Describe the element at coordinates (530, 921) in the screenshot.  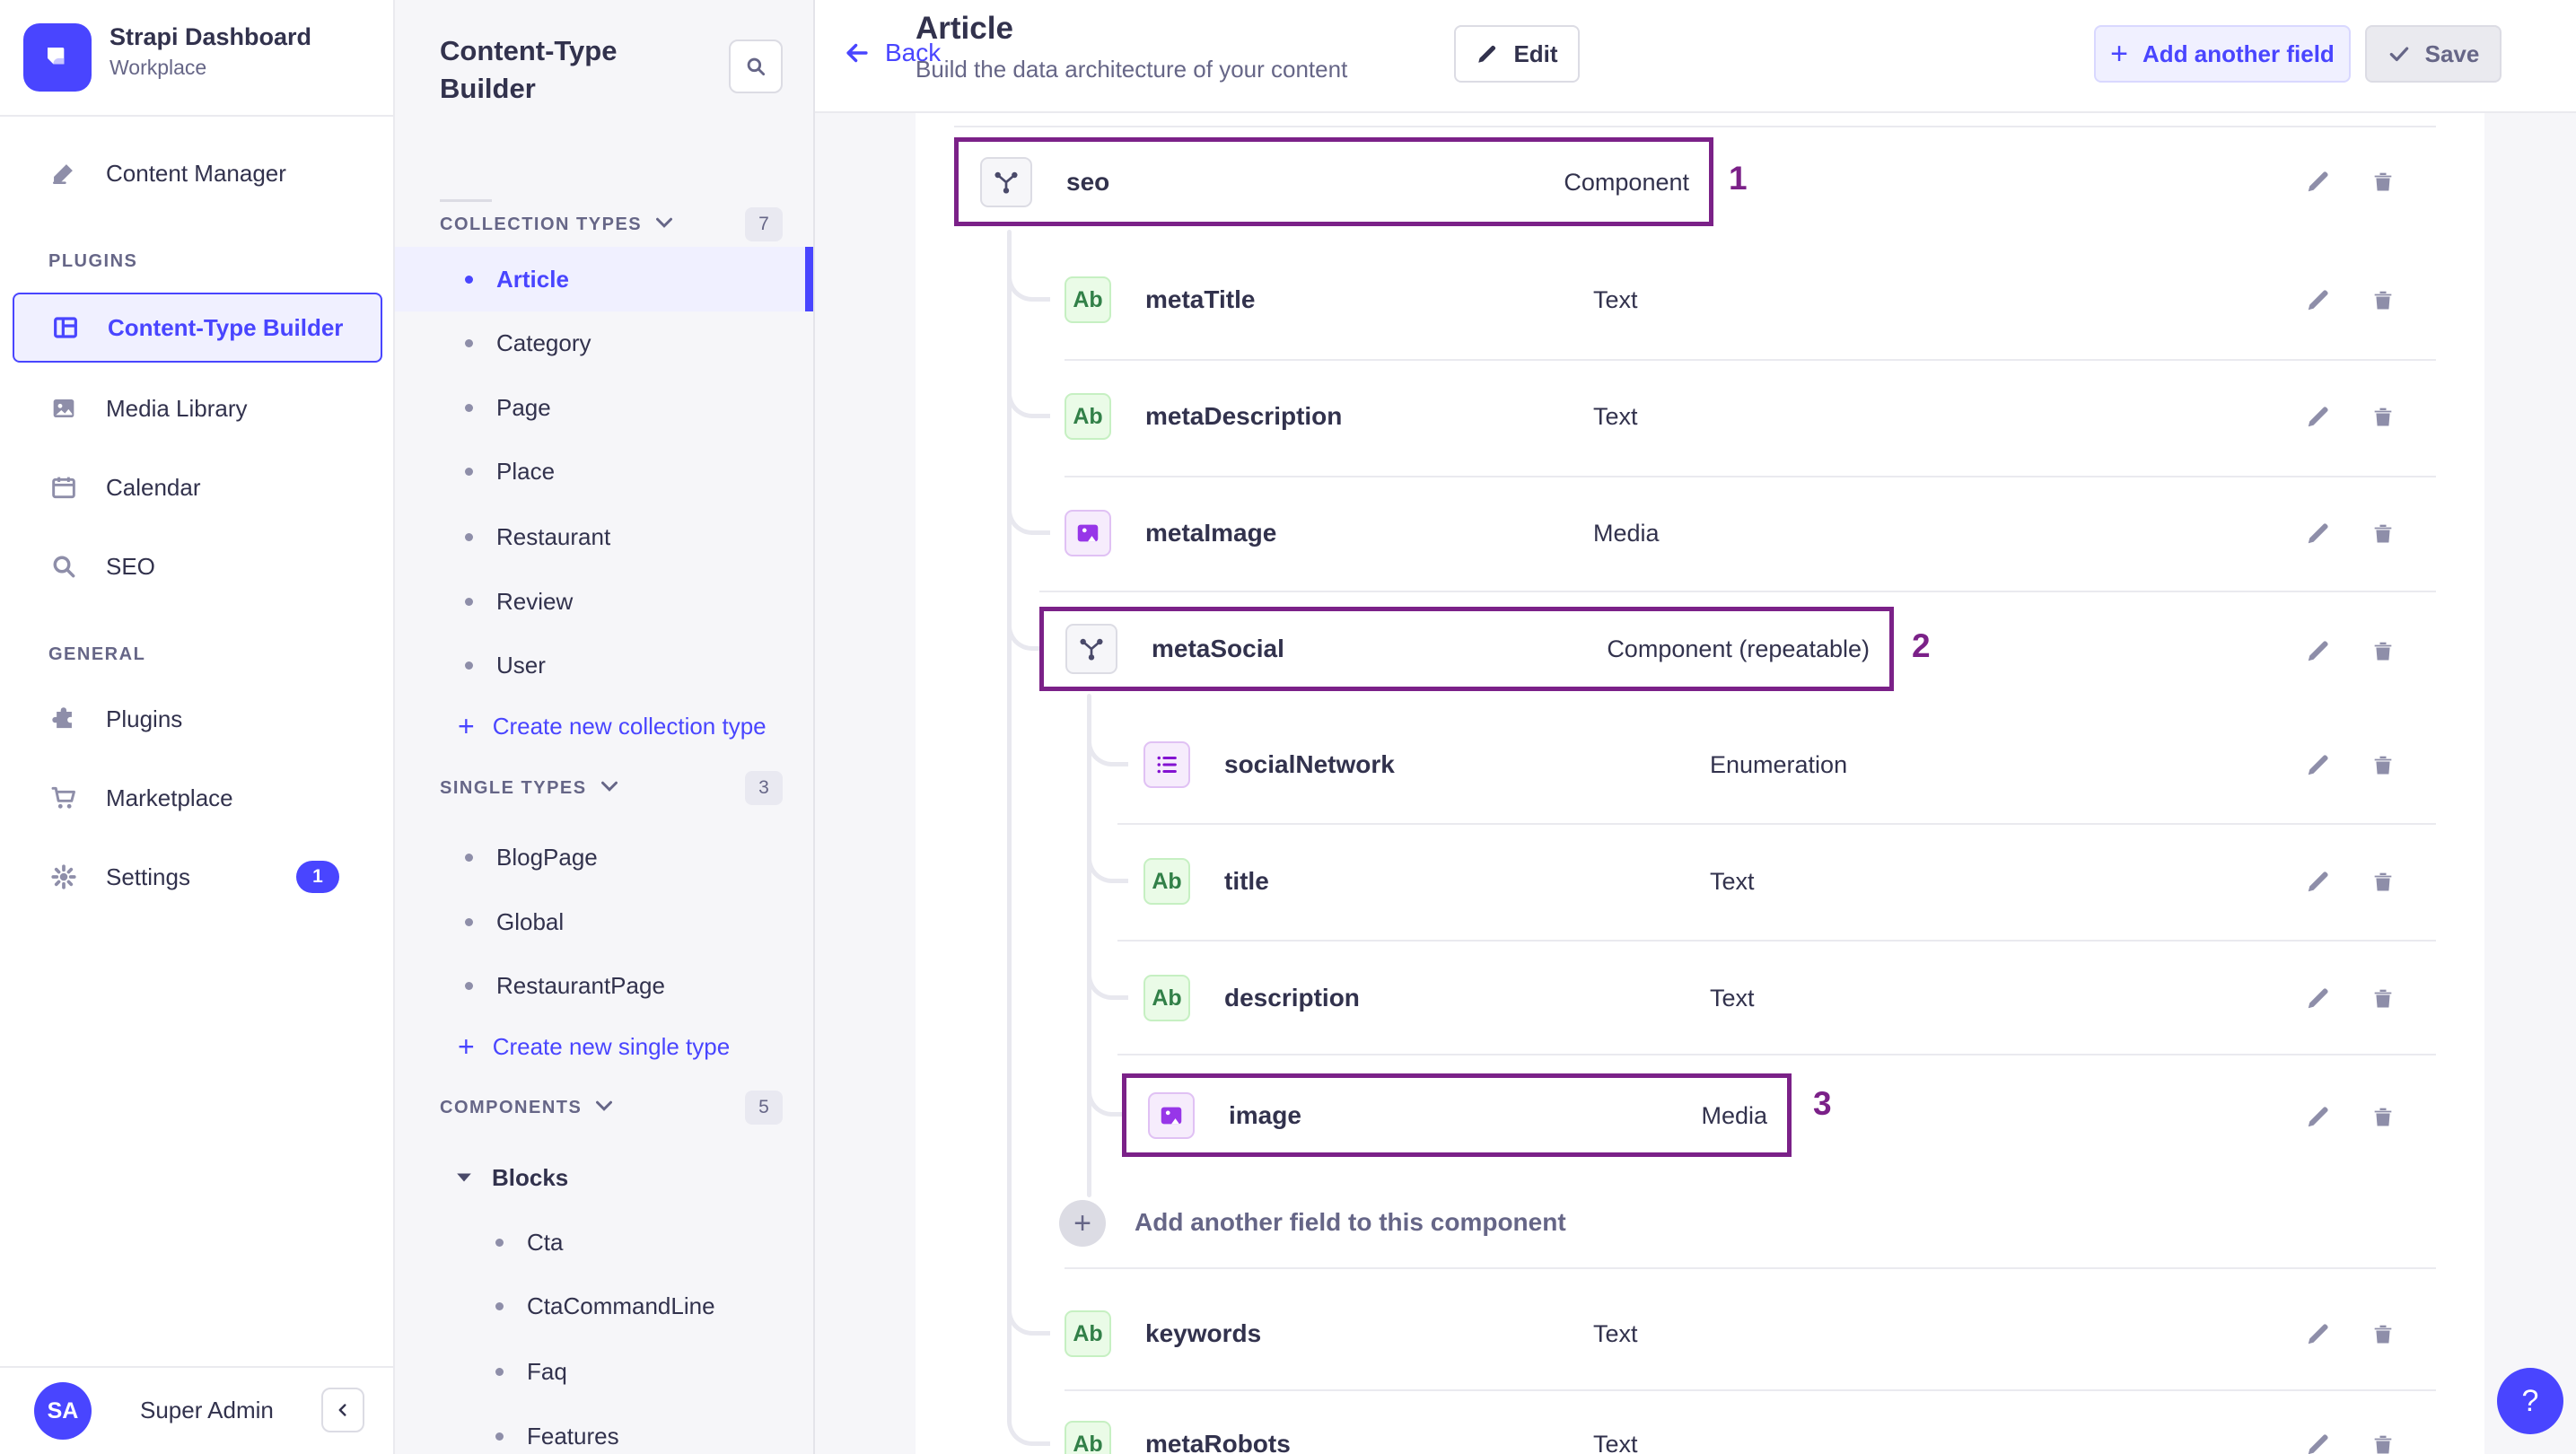
I see `nav-item-label: Global` at that location.